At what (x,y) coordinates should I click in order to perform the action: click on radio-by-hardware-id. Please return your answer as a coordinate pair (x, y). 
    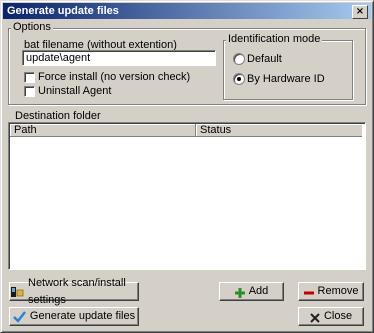
    Looking at the image, I should click on (239, 79).